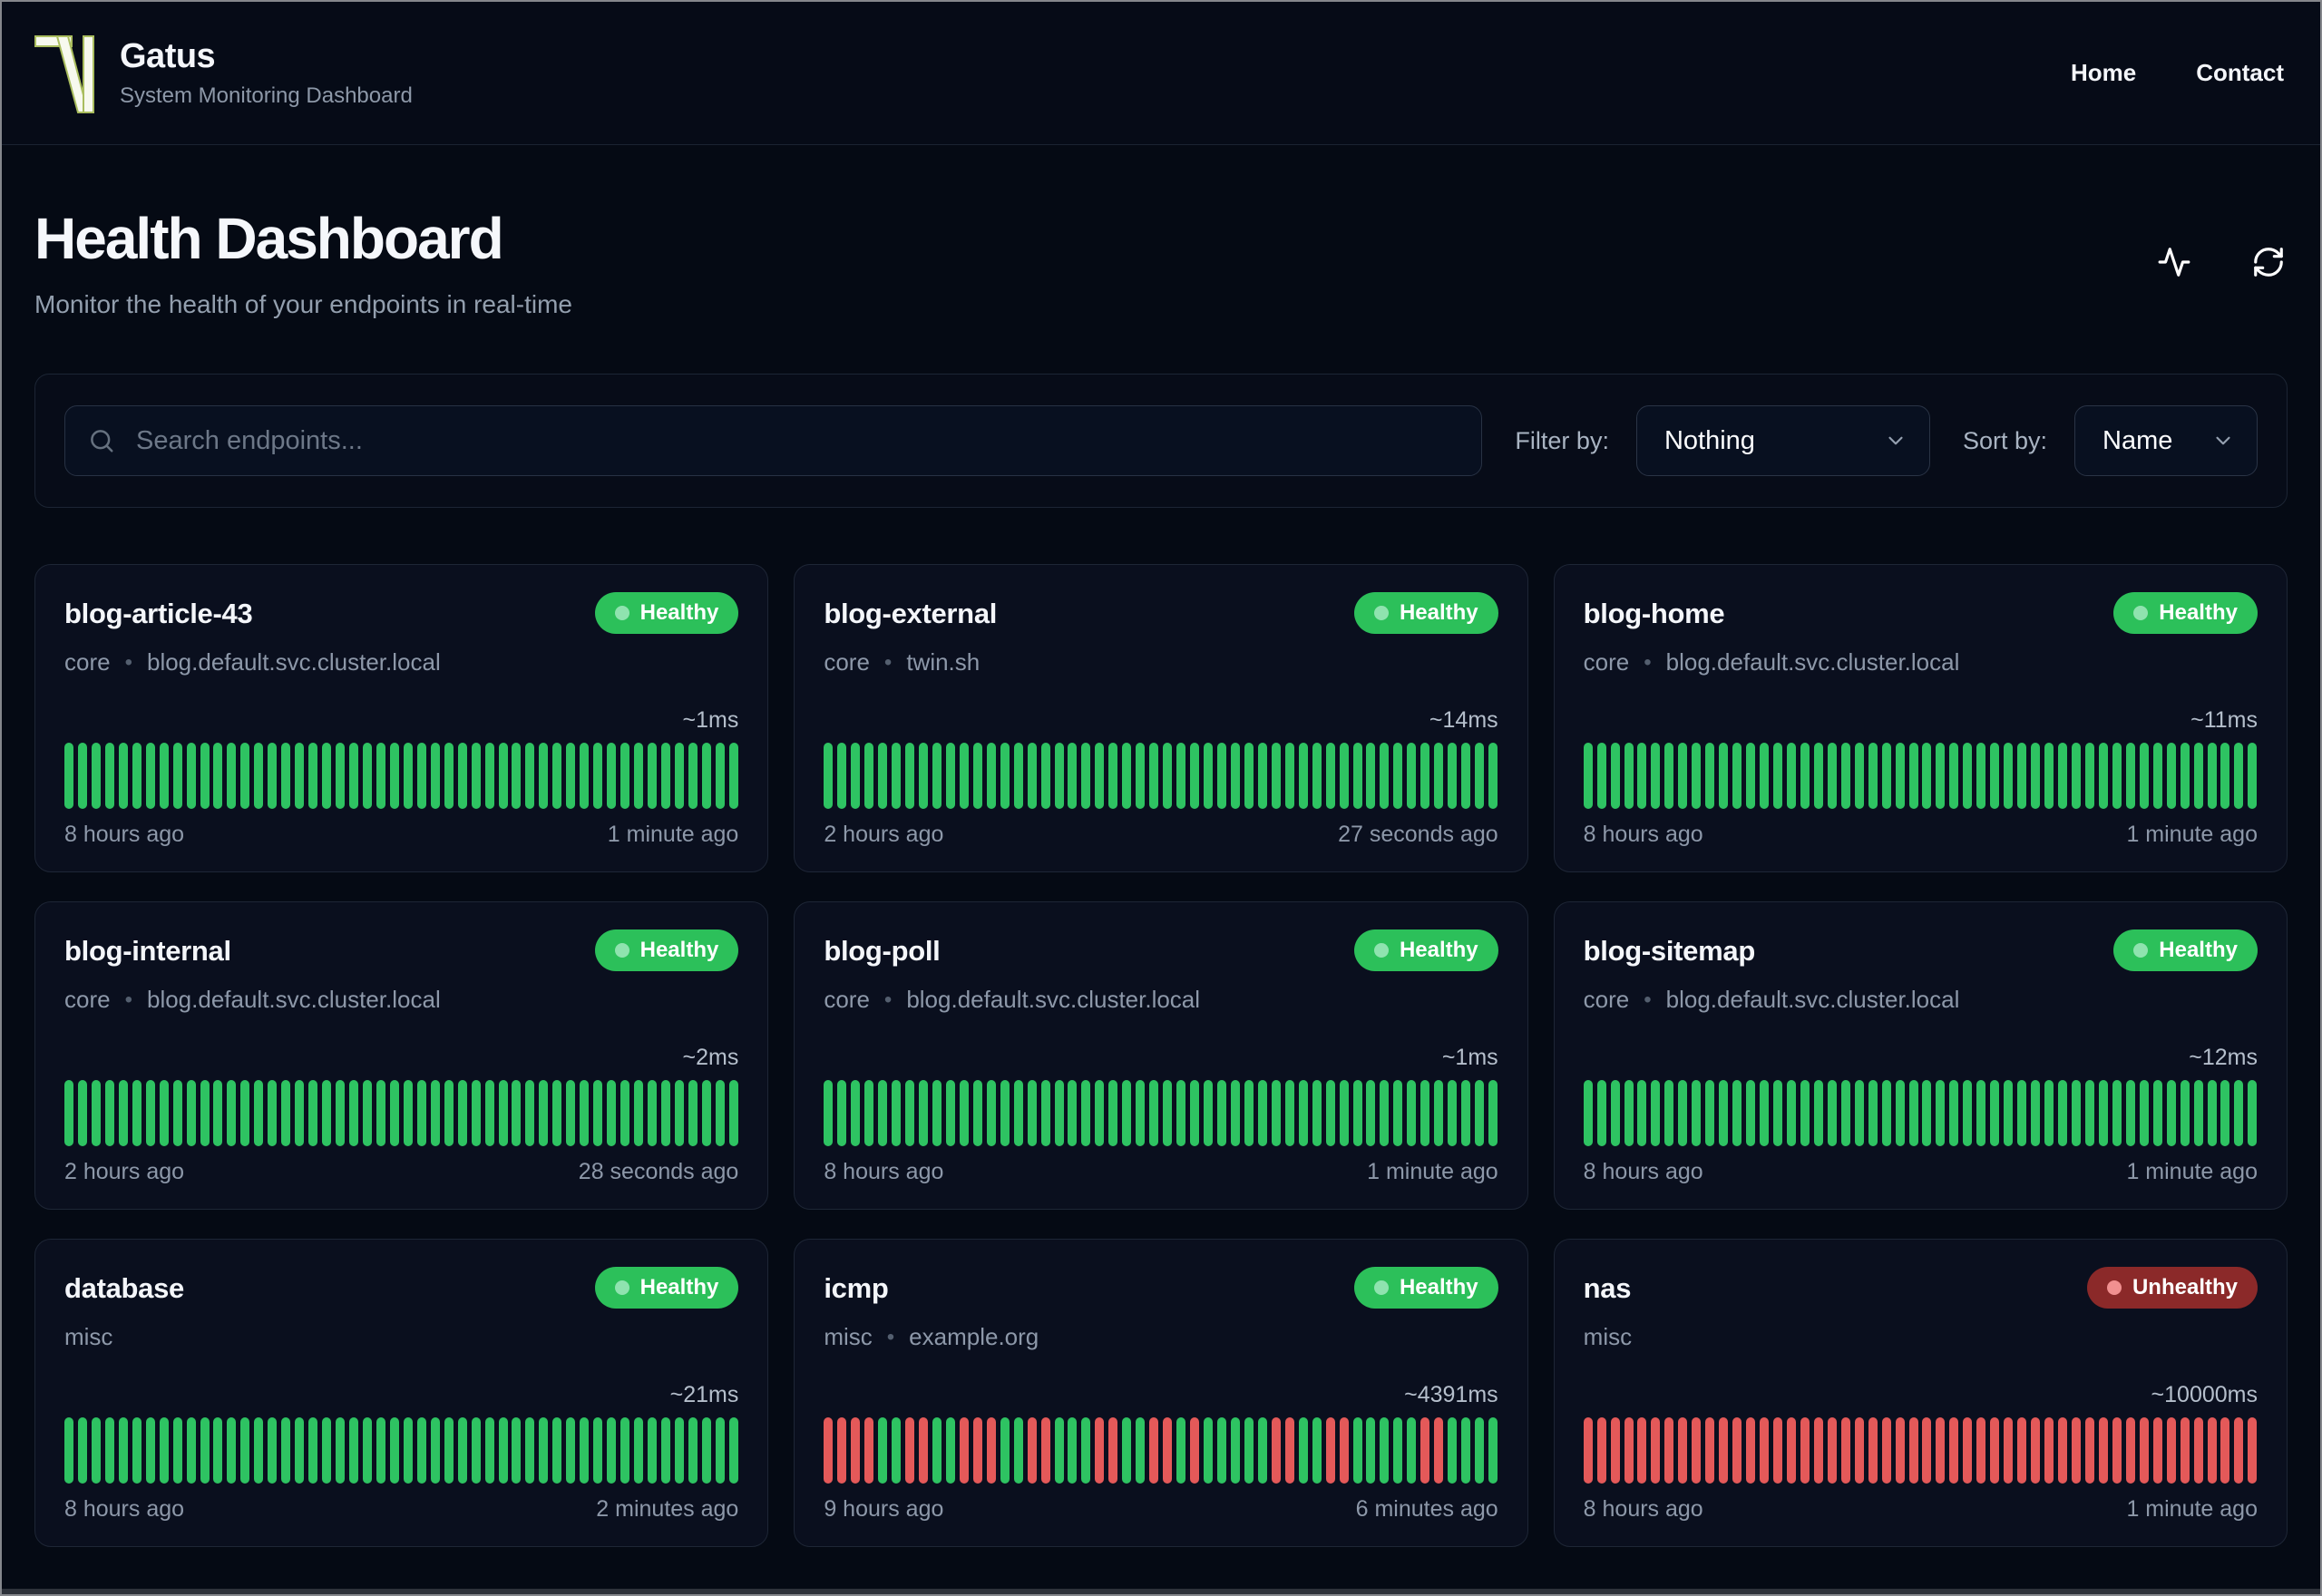 The height and width of the screenshot is (1596, 2322). Describe the element at coordinates (2103, 73) in the screenshot. I see `nav-link-home: Home` at that location.